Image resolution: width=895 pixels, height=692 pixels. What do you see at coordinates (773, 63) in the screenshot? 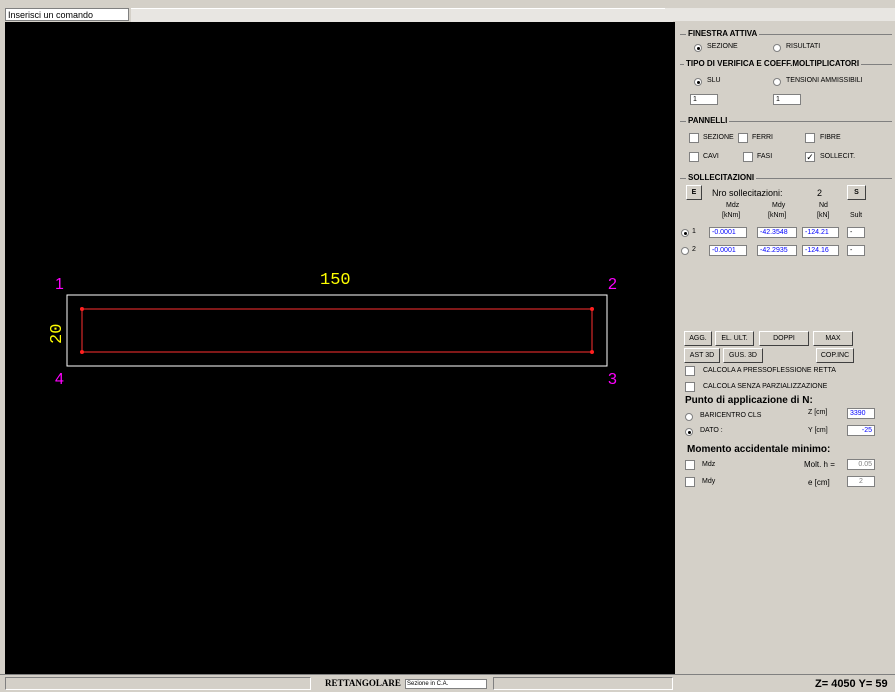
I see `group-title: TIPO DI VERIFICA E COEFF.MOLTIPLICATORI` at bounding box center [773, 63].